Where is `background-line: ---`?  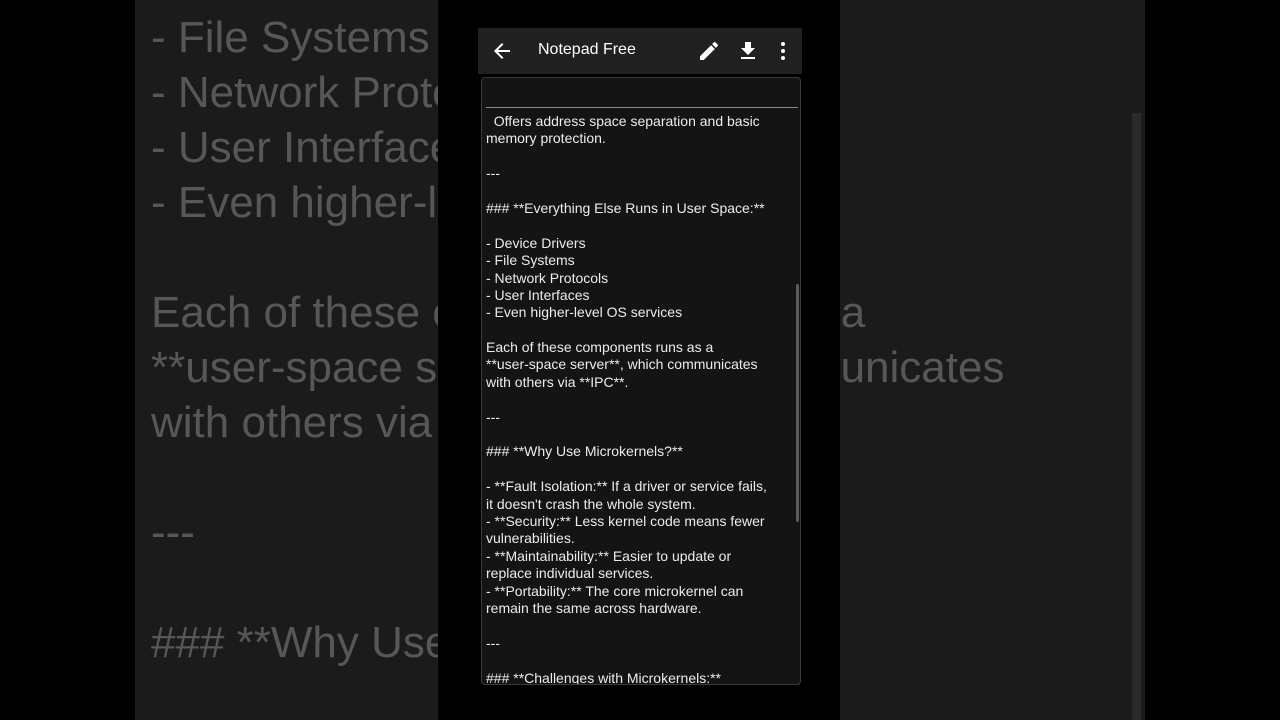 background-line: --- is located at coordinates (173, 532).